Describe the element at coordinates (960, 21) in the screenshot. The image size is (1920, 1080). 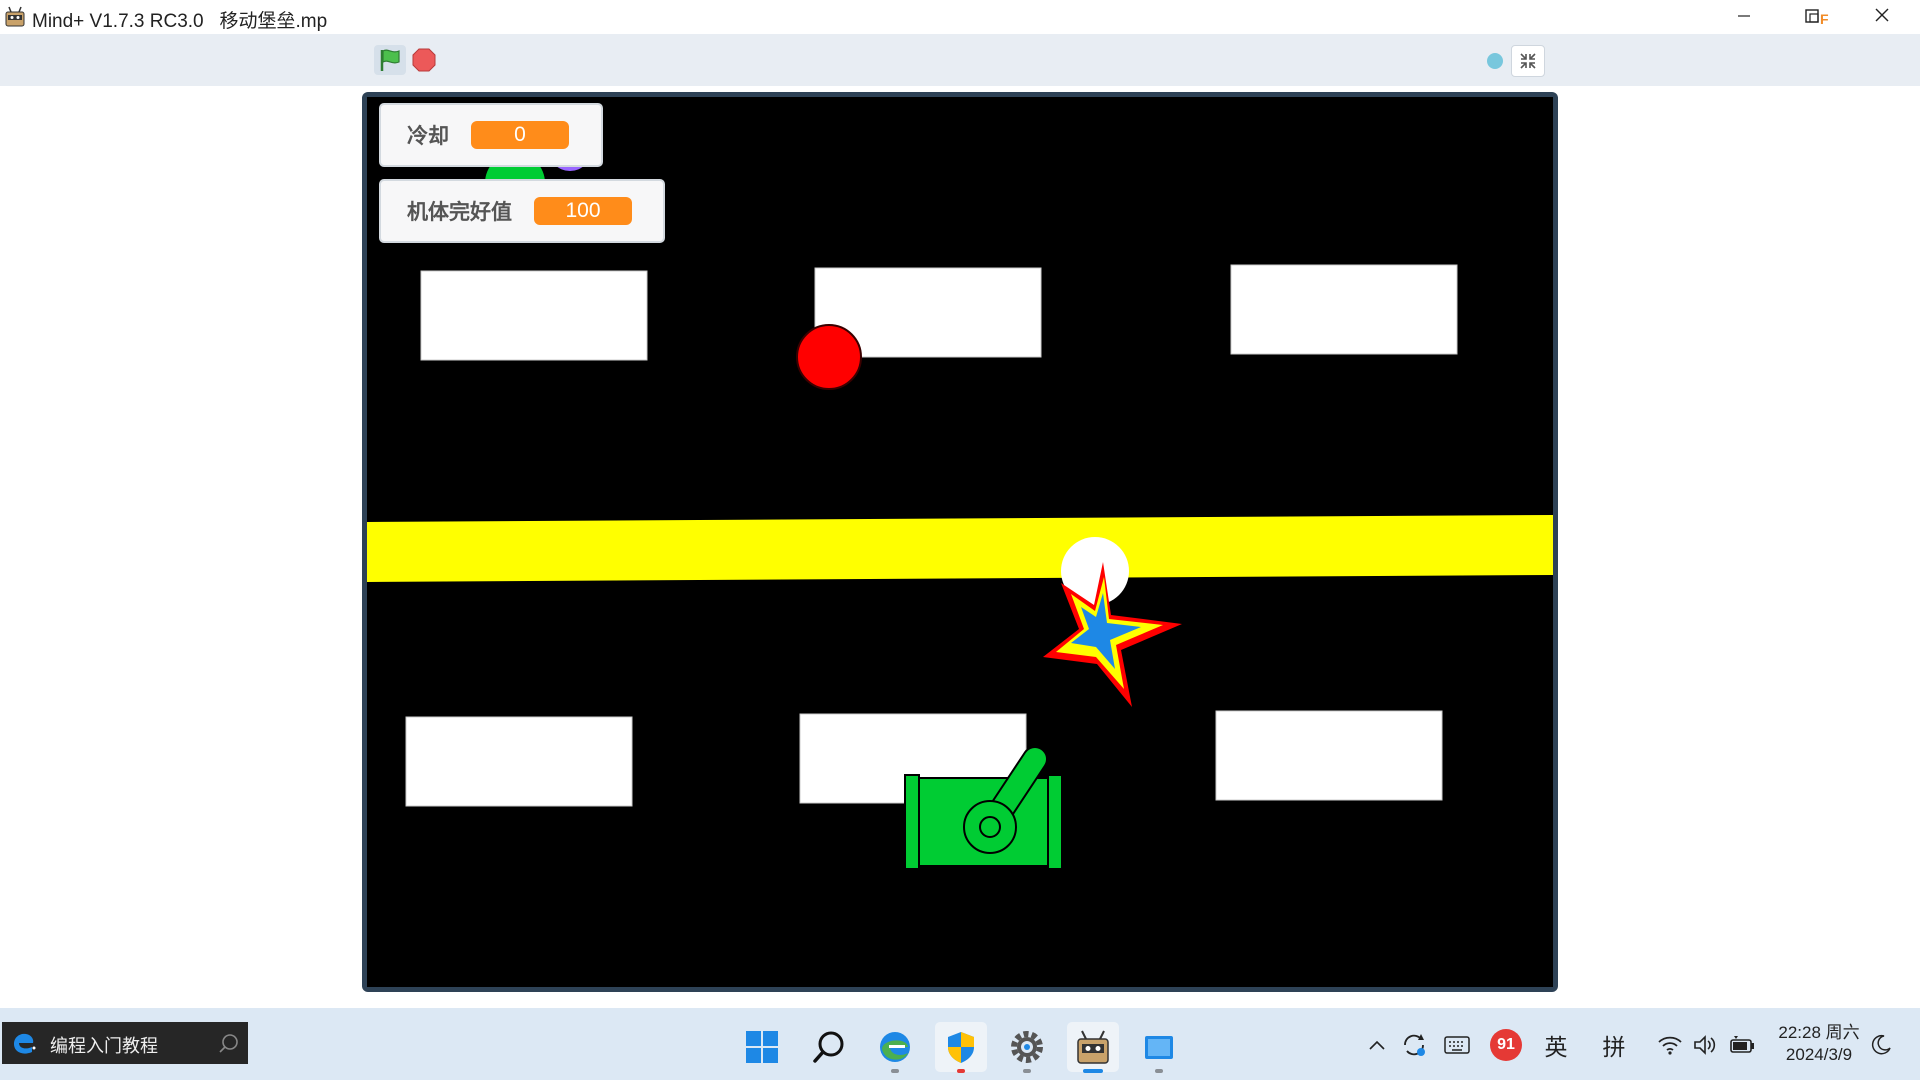
I see `title-bar: Mind+ V1.7.3 RC3.0 移动堡垒.mp F` at that location.